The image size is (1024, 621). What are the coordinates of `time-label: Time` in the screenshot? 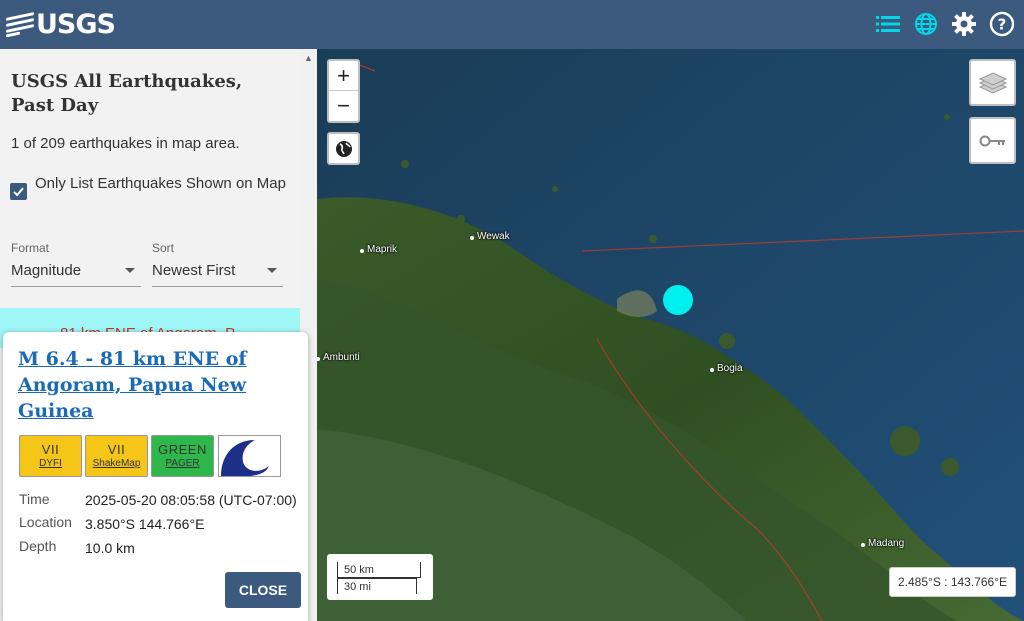 It's located at (34, 499).